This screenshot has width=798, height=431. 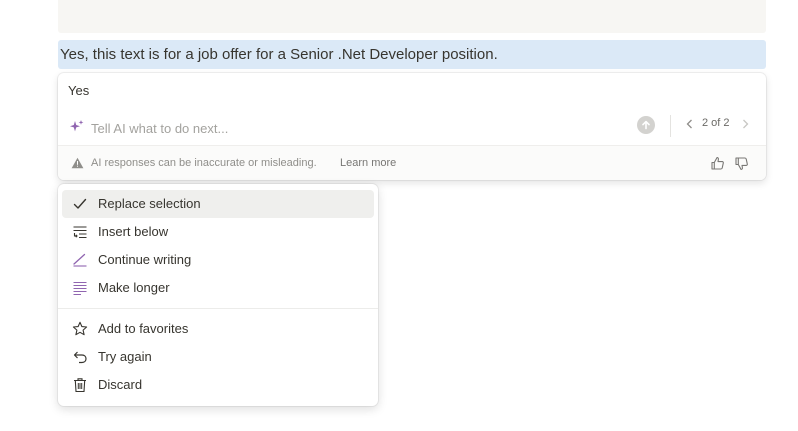 I want to click on pager-label: 2 of 2, so click(x=716, y=123).